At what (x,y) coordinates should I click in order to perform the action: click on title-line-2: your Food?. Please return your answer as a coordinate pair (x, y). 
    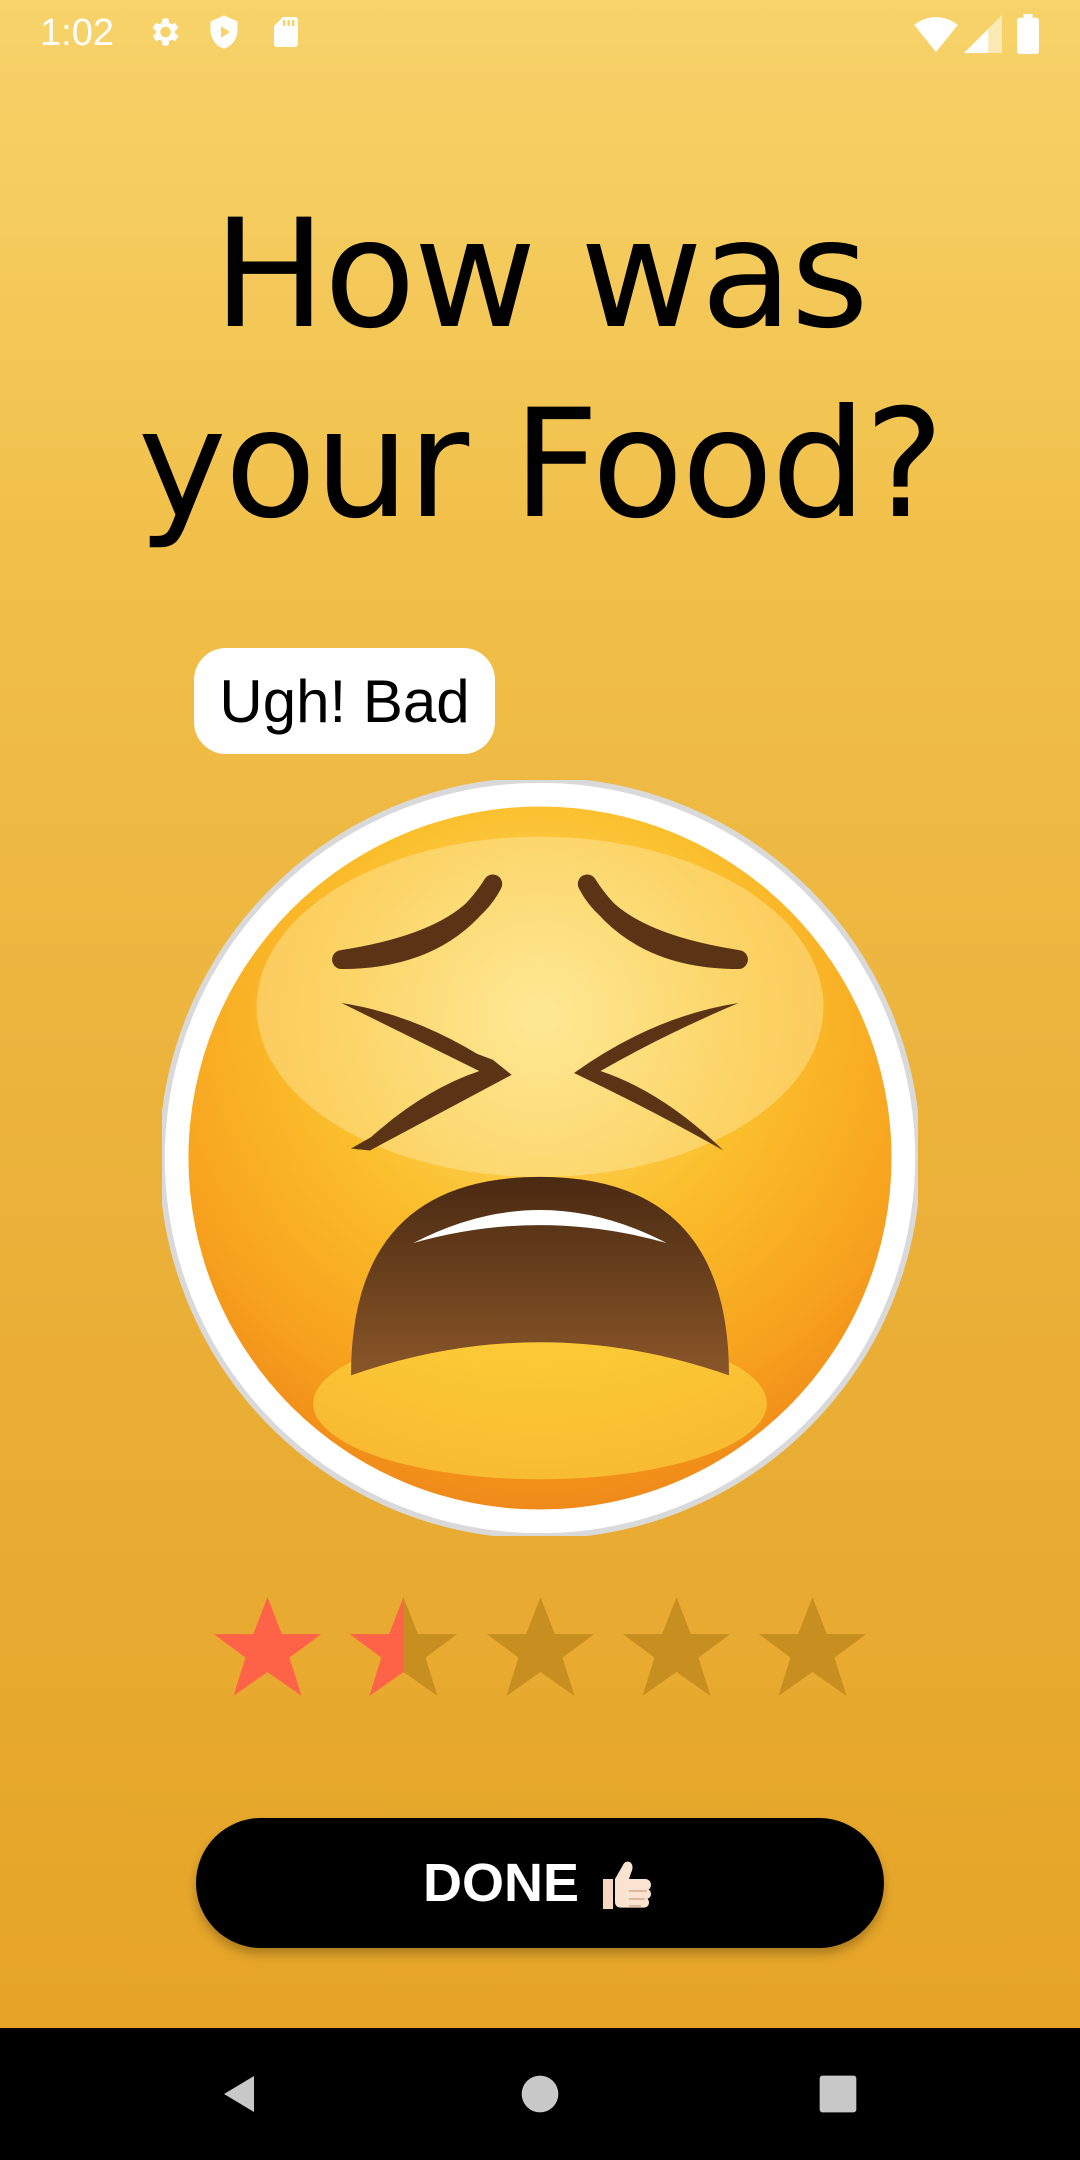
    Looking at the image, I should click on (540, 465).